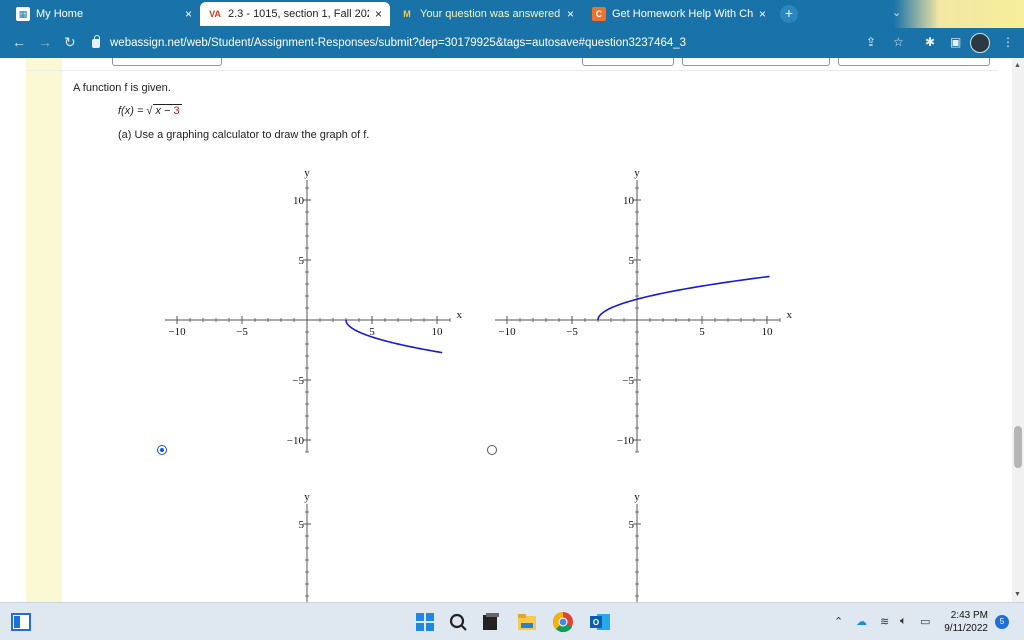 This screenshot has height=640, width=1024. What do you see at coordinates (512, 621) in the screenshot?
I see `windows-taskbar: O ⌃ ☁ ≋ 🔈︎ ▭ 2:43 PM 9/11/2022 5` at bounding box center [512, 621].